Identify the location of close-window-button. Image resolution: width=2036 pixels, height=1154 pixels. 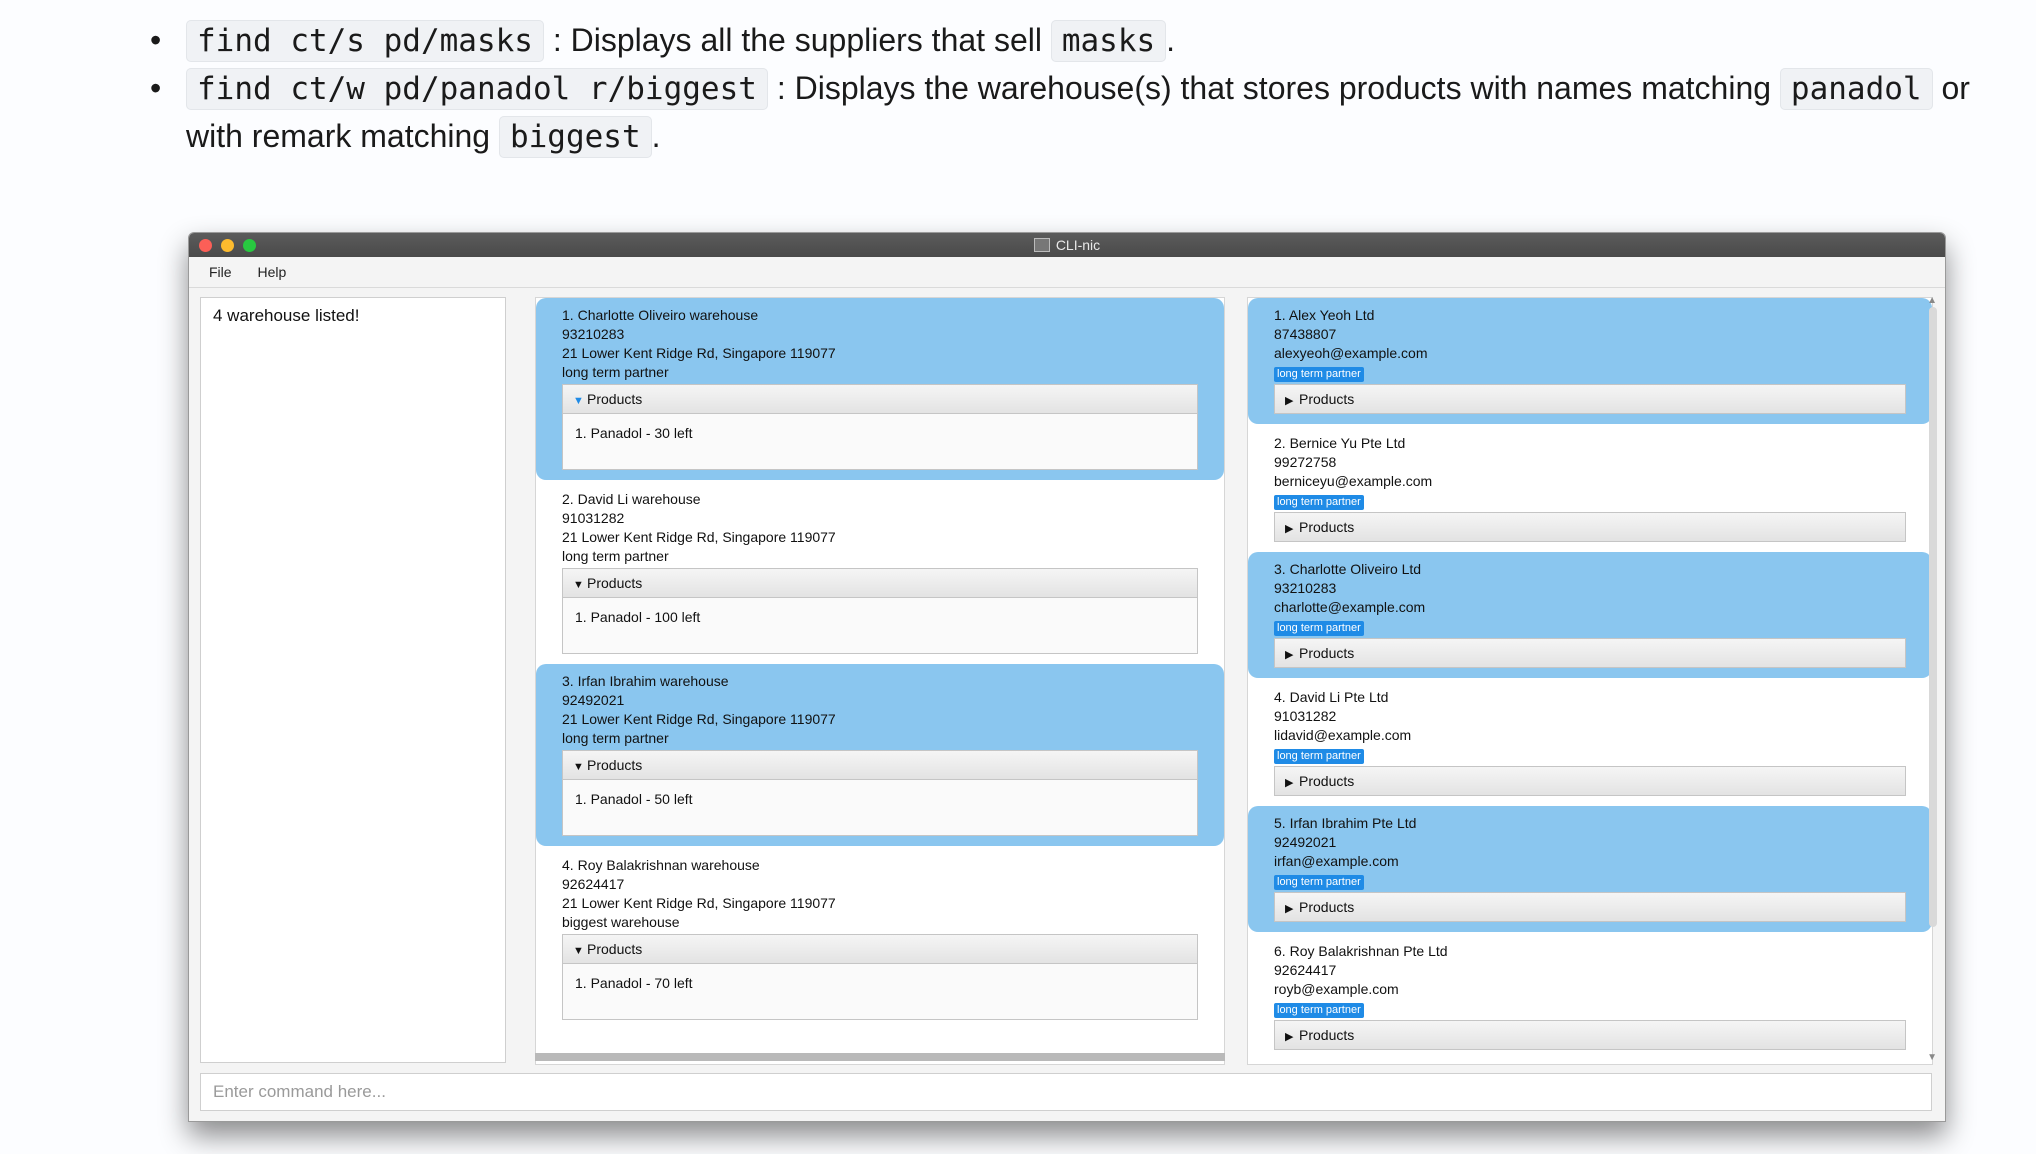
(205, 245).